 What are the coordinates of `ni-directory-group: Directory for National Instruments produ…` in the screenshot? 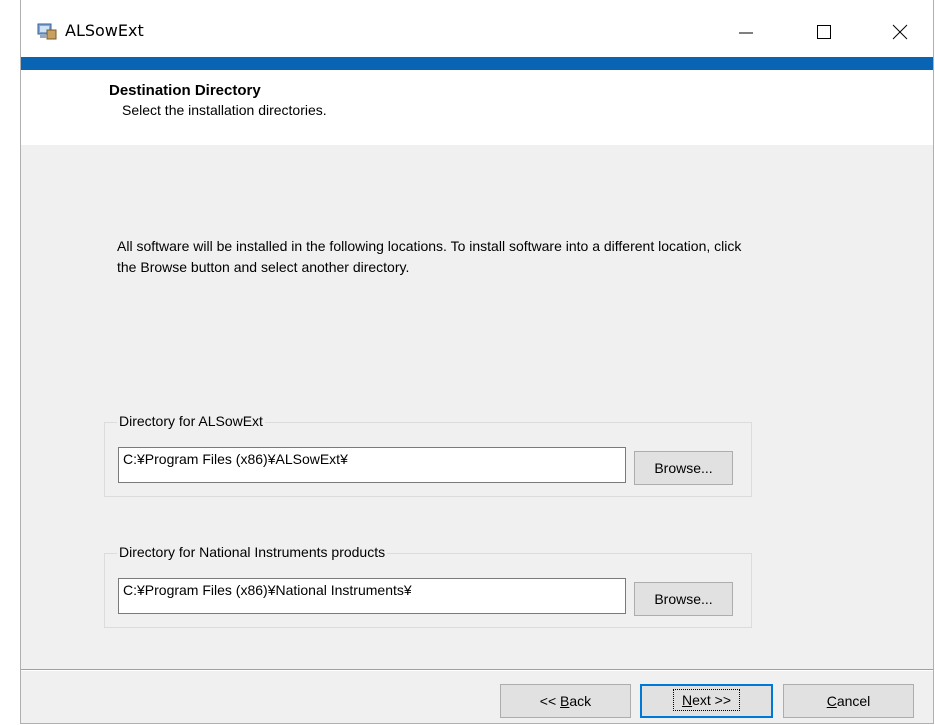 It's located at (428, 586).